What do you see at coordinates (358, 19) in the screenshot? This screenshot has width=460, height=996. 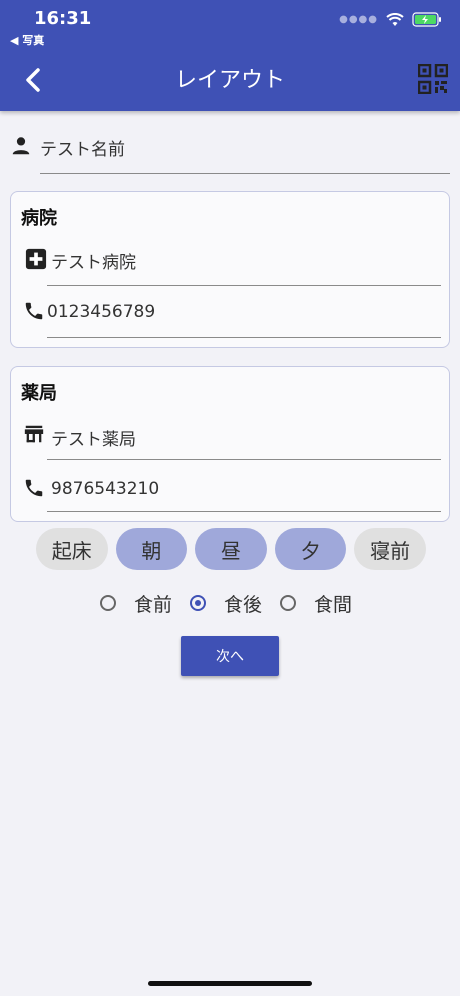 I see `signal-icon: ●●●●` at bounding box center [358, 19].